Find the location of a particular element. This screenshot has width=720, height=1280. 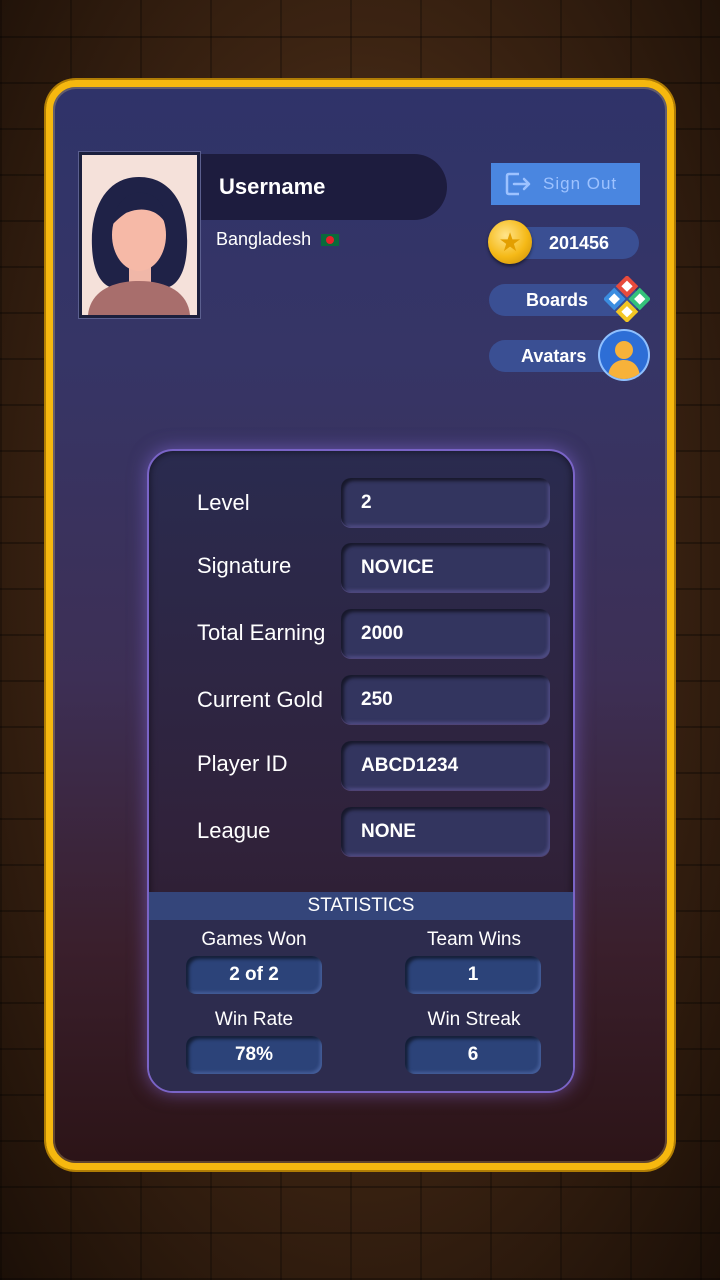

country: Bangladesh is located at coordinates (278, 239).